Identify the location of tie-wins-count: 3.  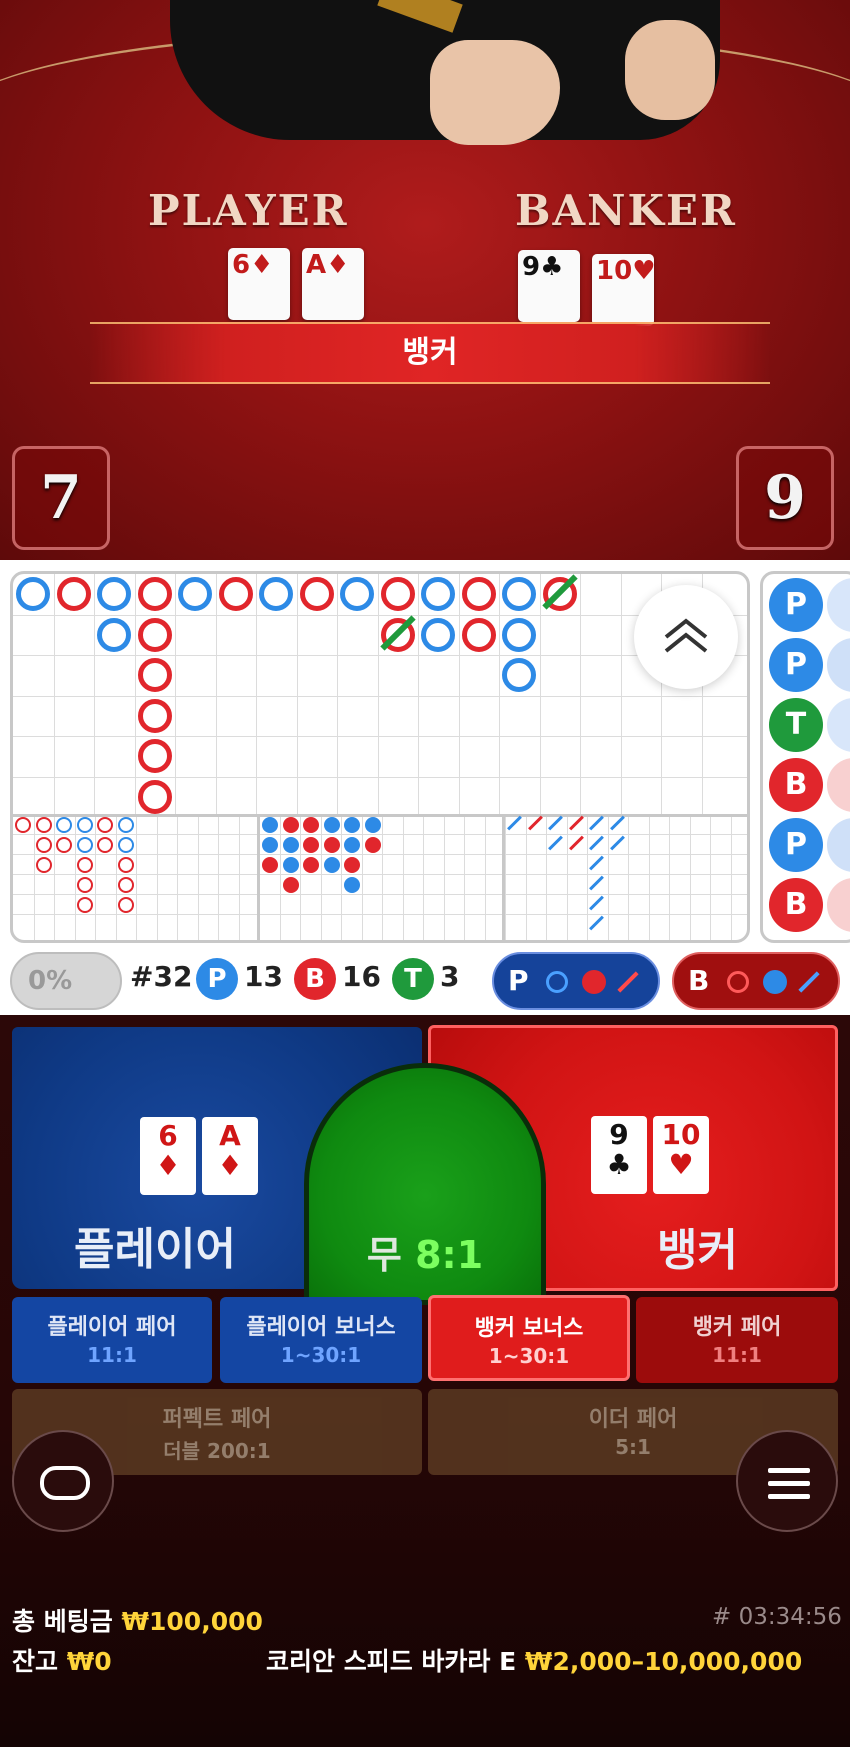
(450, 976).